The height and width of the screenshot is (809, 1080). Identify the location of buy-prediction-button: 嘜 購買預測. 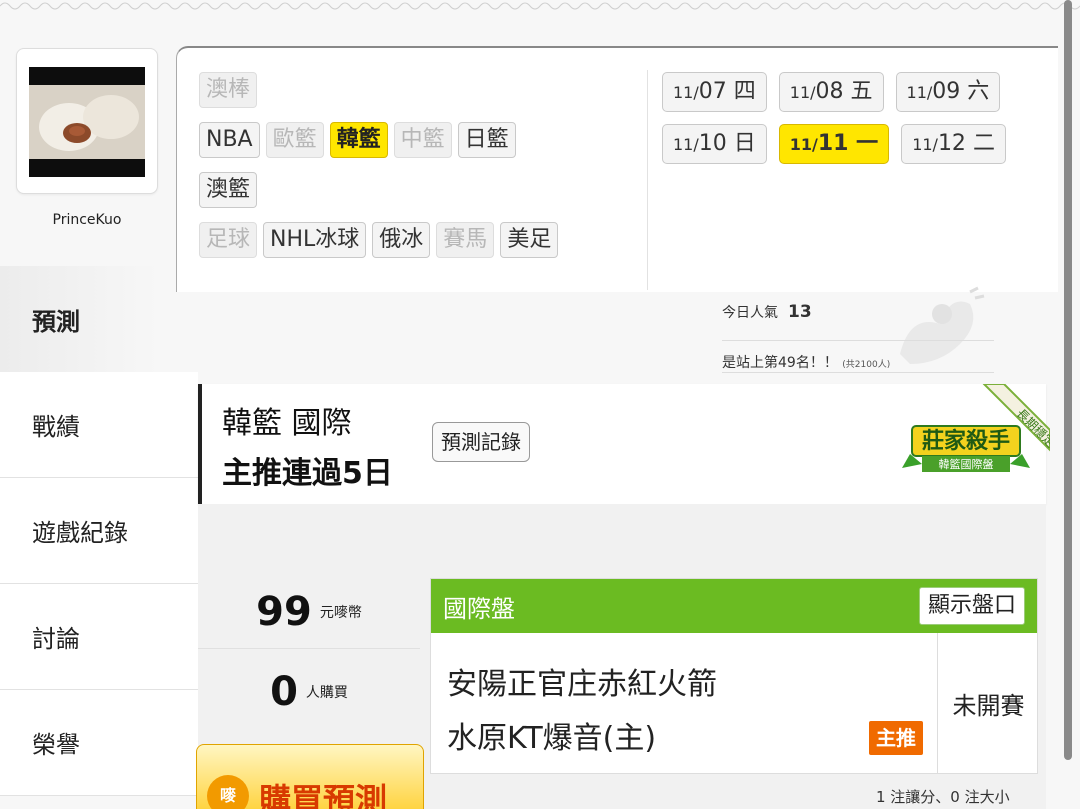
(310, 776).